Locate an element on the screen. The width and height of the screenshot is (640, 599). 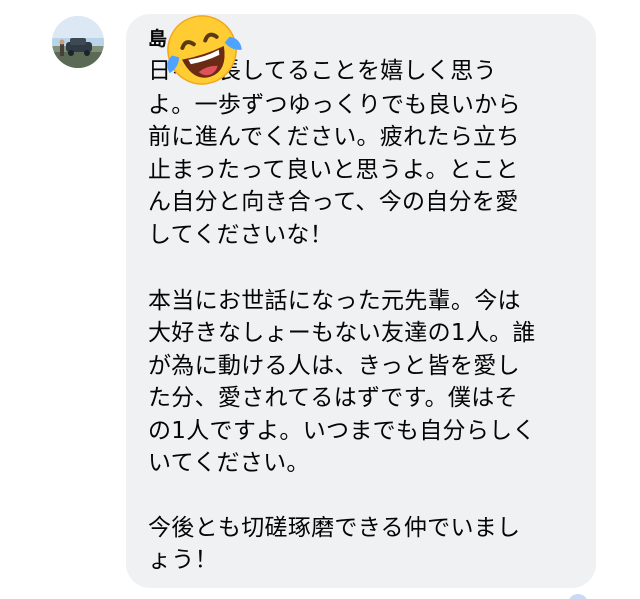
message-line: 止まったって良いと思うよ。とこと is located at coordinates (333, 170).